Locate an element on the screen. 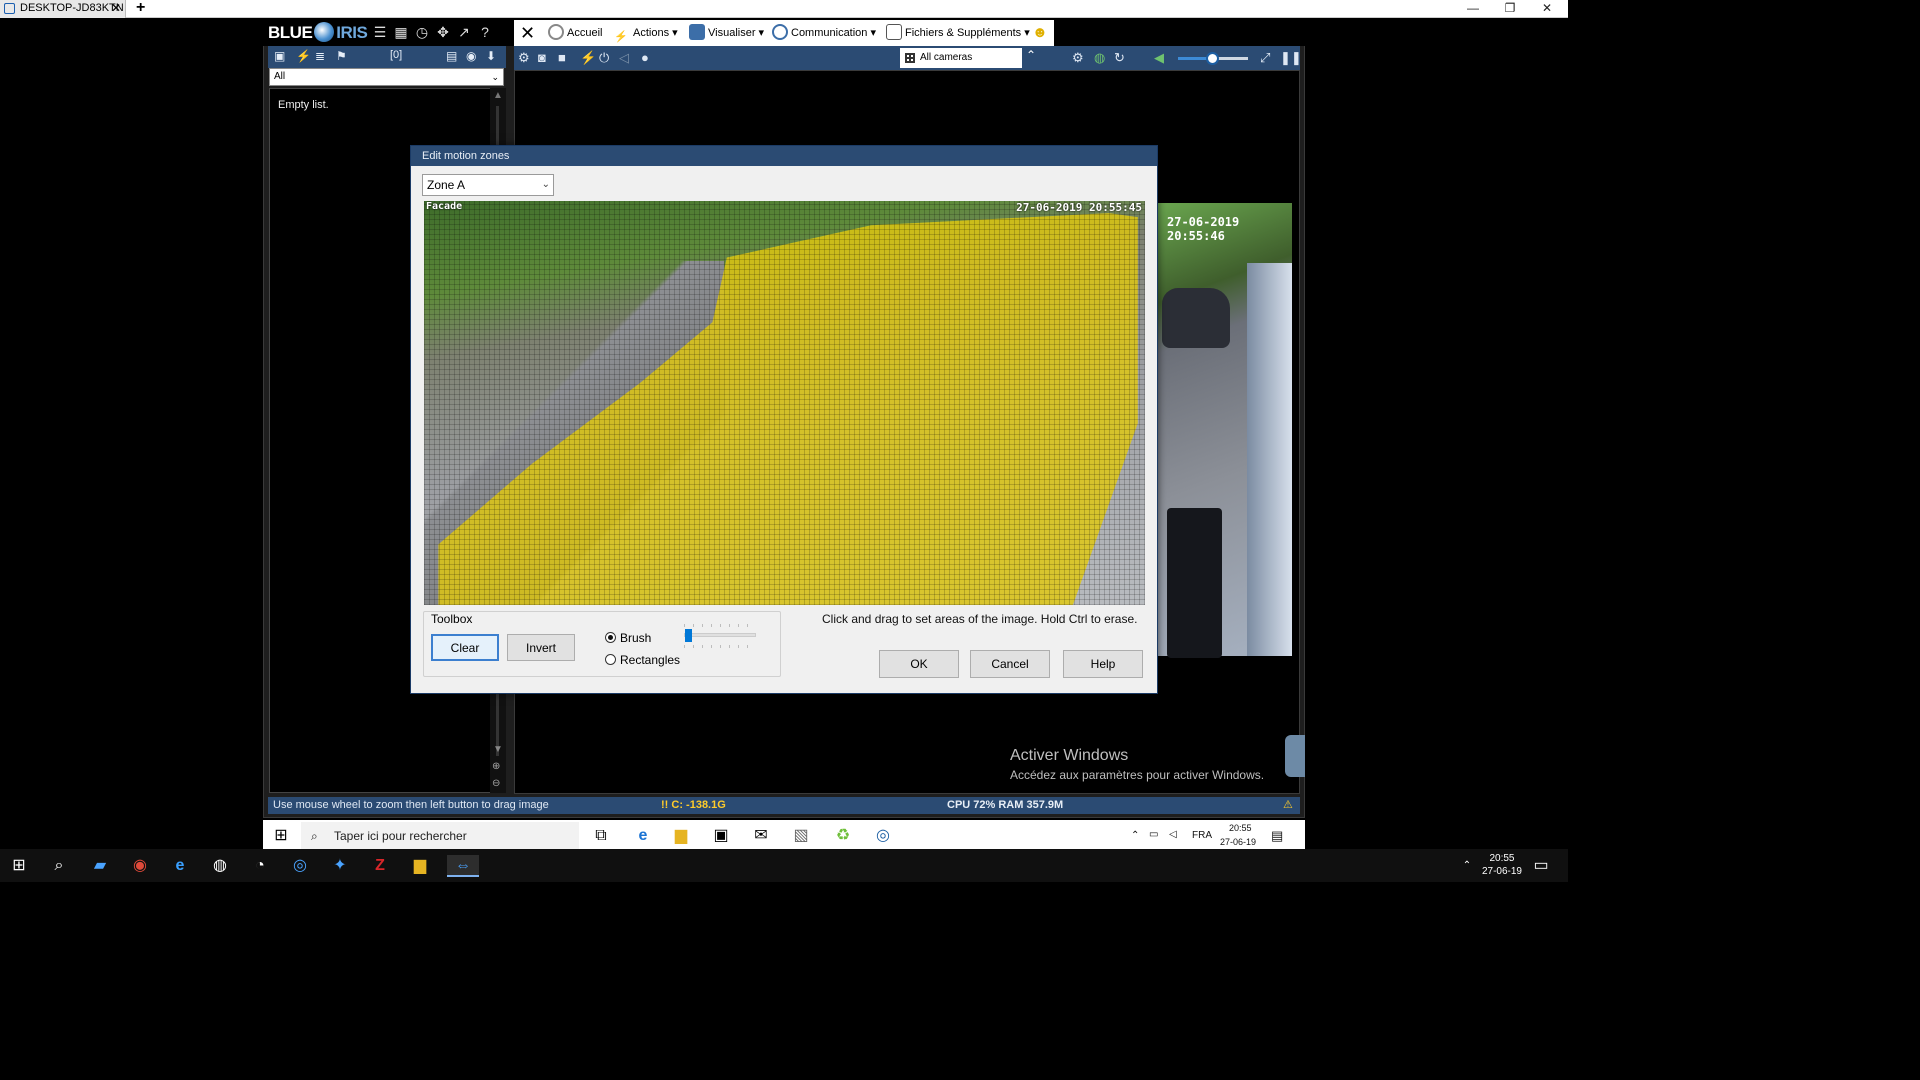  camera-settings-icon: ⚙ is located at coordinates (1078, 58).